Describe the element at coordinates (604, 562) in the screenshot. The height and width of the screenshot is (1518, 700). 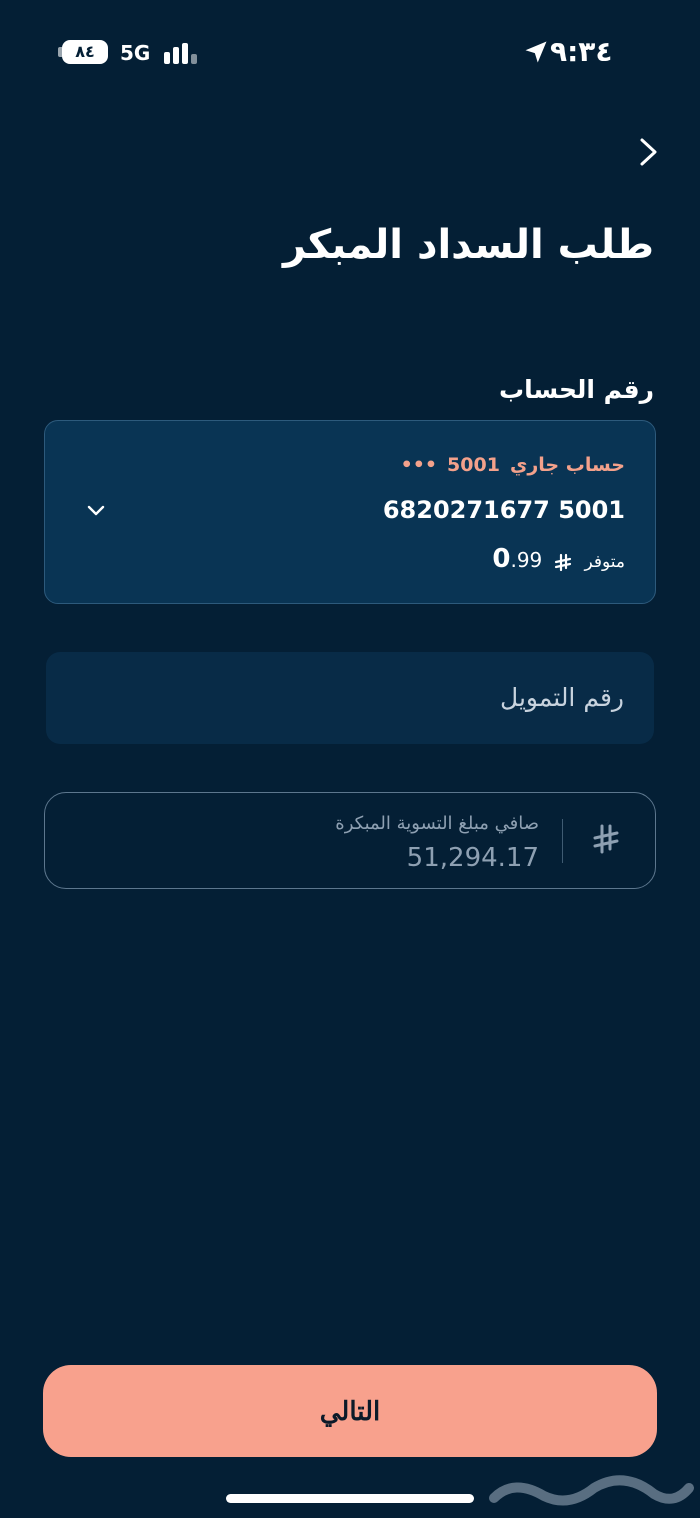
I see `available-label: متوفر` at that location.